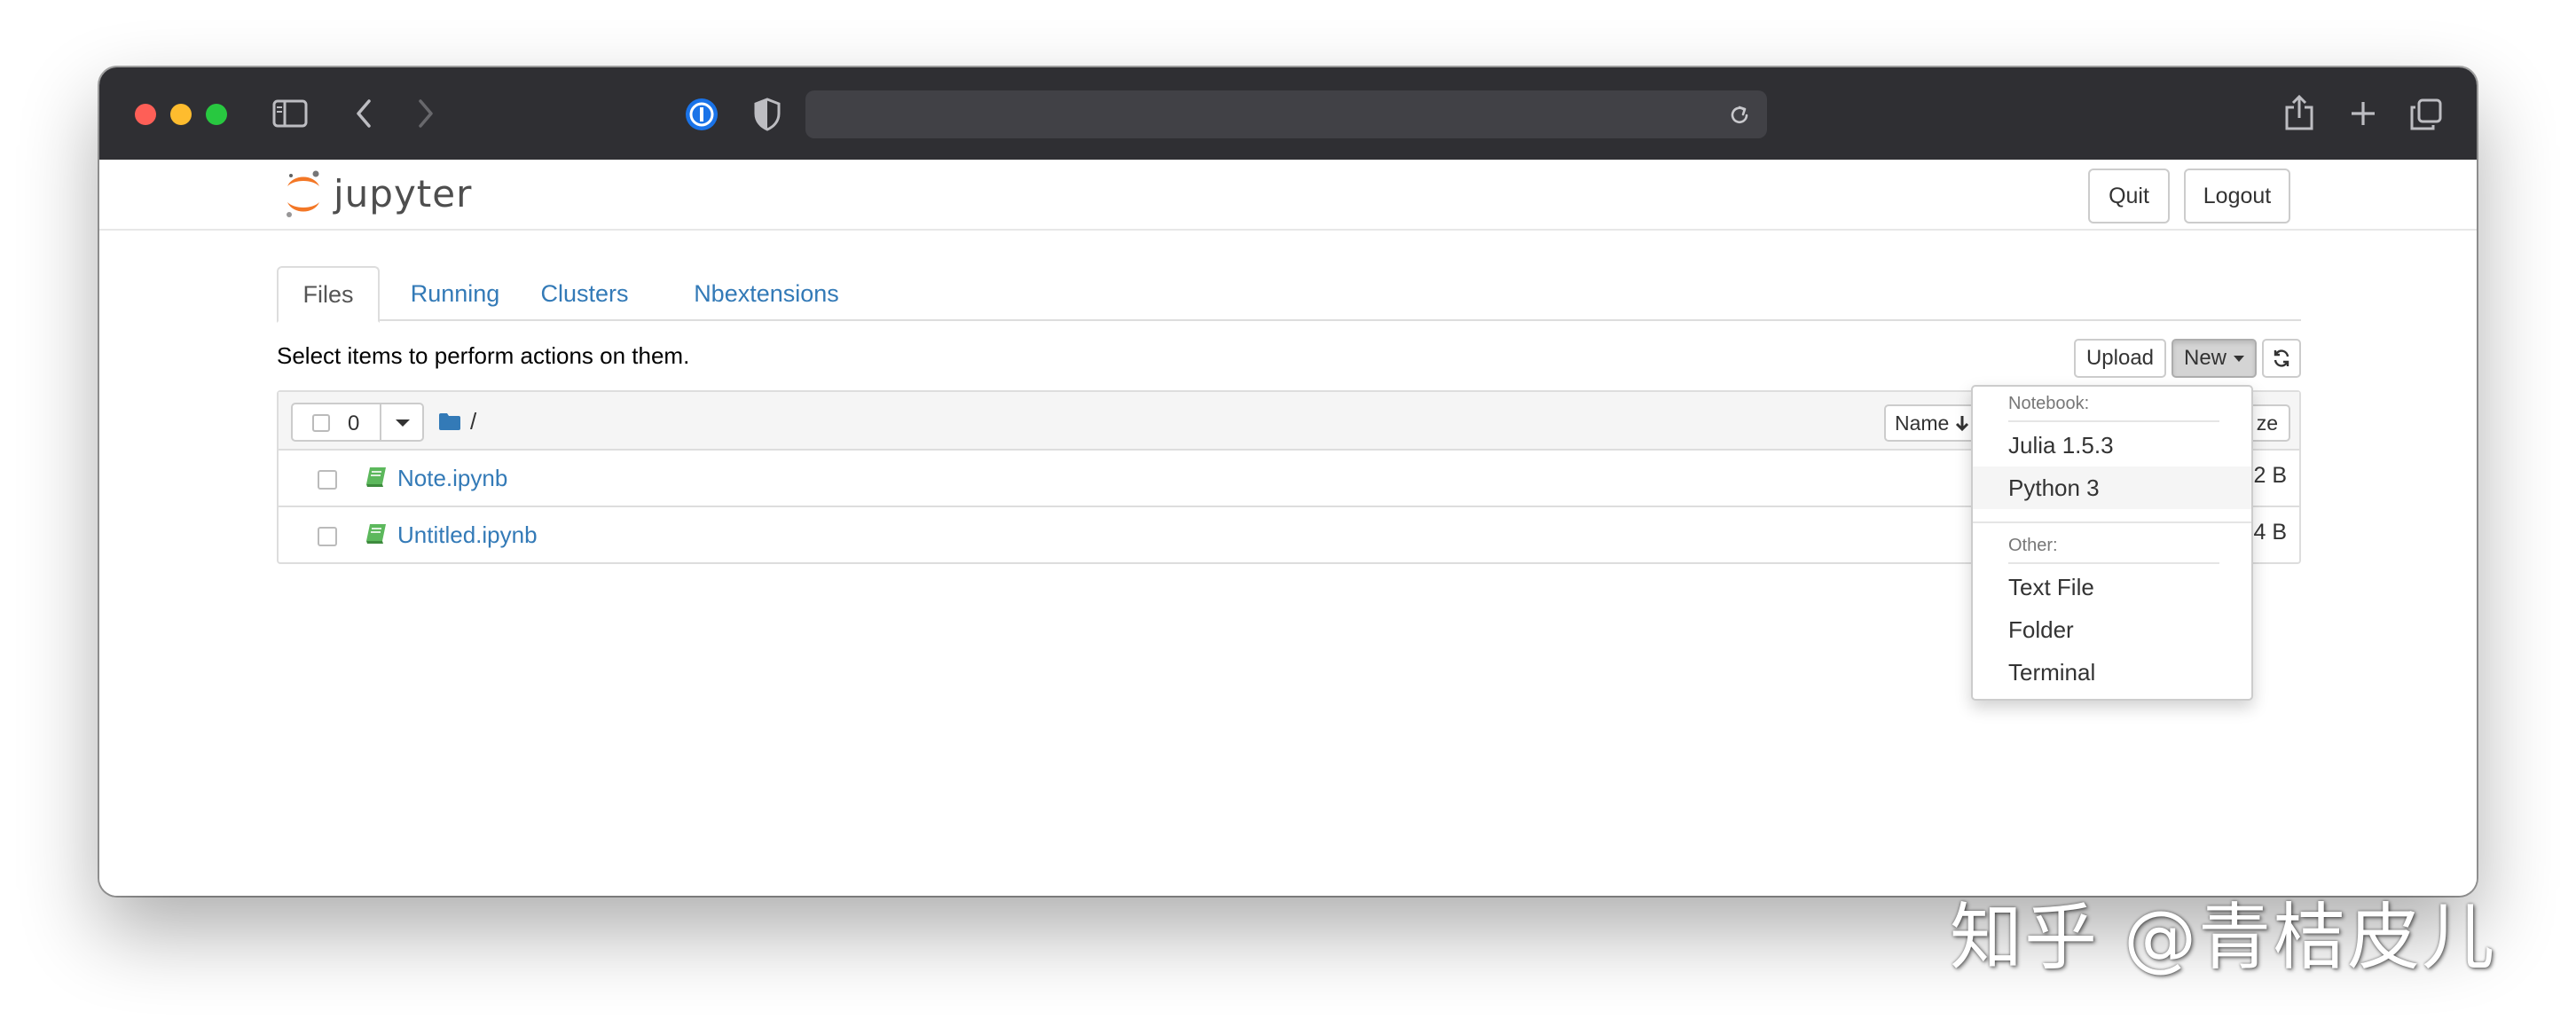 The image size is (2576, 1027). Describe the element at coordinates (449, 421) in the screenshot. I see `folder-icon` at that location.